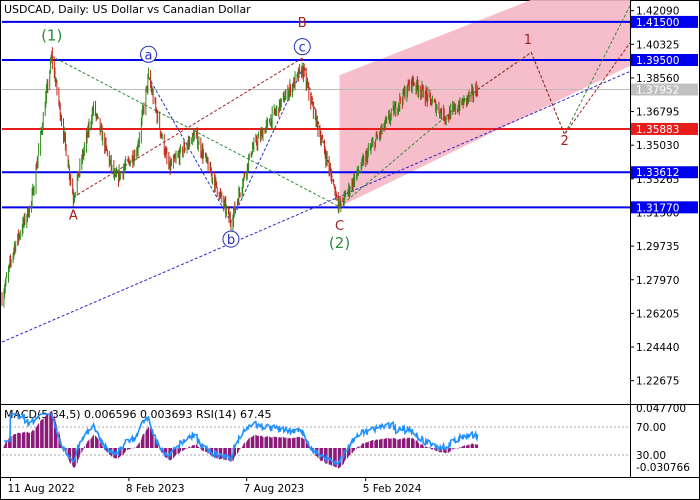 The image size is (700, 500). I want to click on rsi-30-label: 30.00, so click(651, 456).